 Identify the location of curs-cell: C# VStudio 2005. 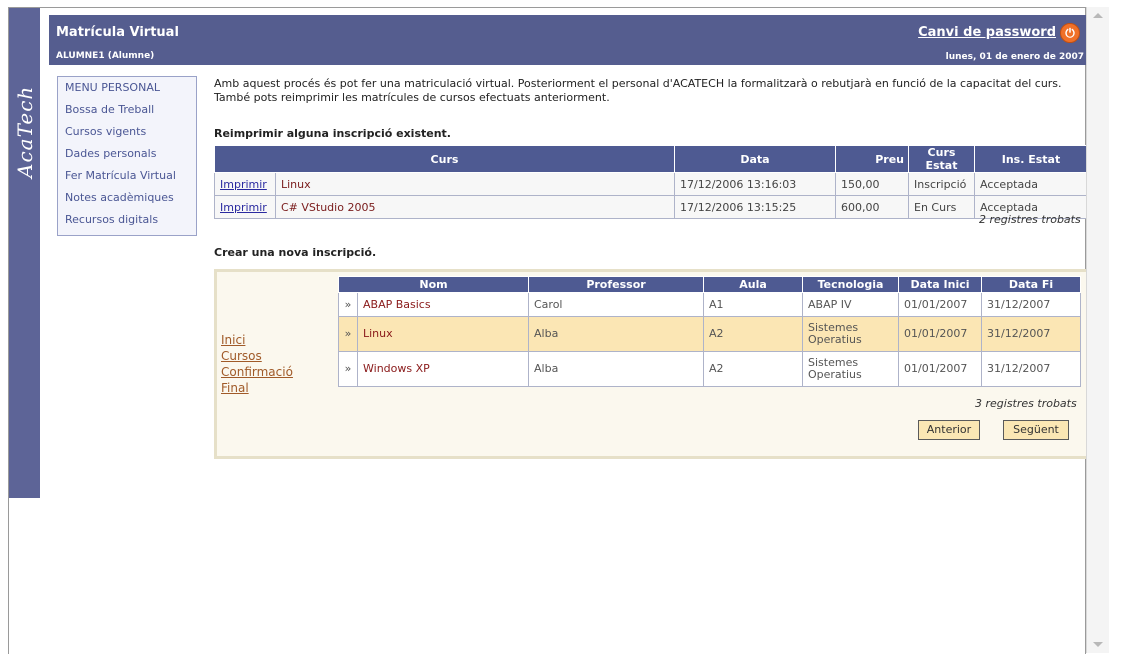
(475, 207).